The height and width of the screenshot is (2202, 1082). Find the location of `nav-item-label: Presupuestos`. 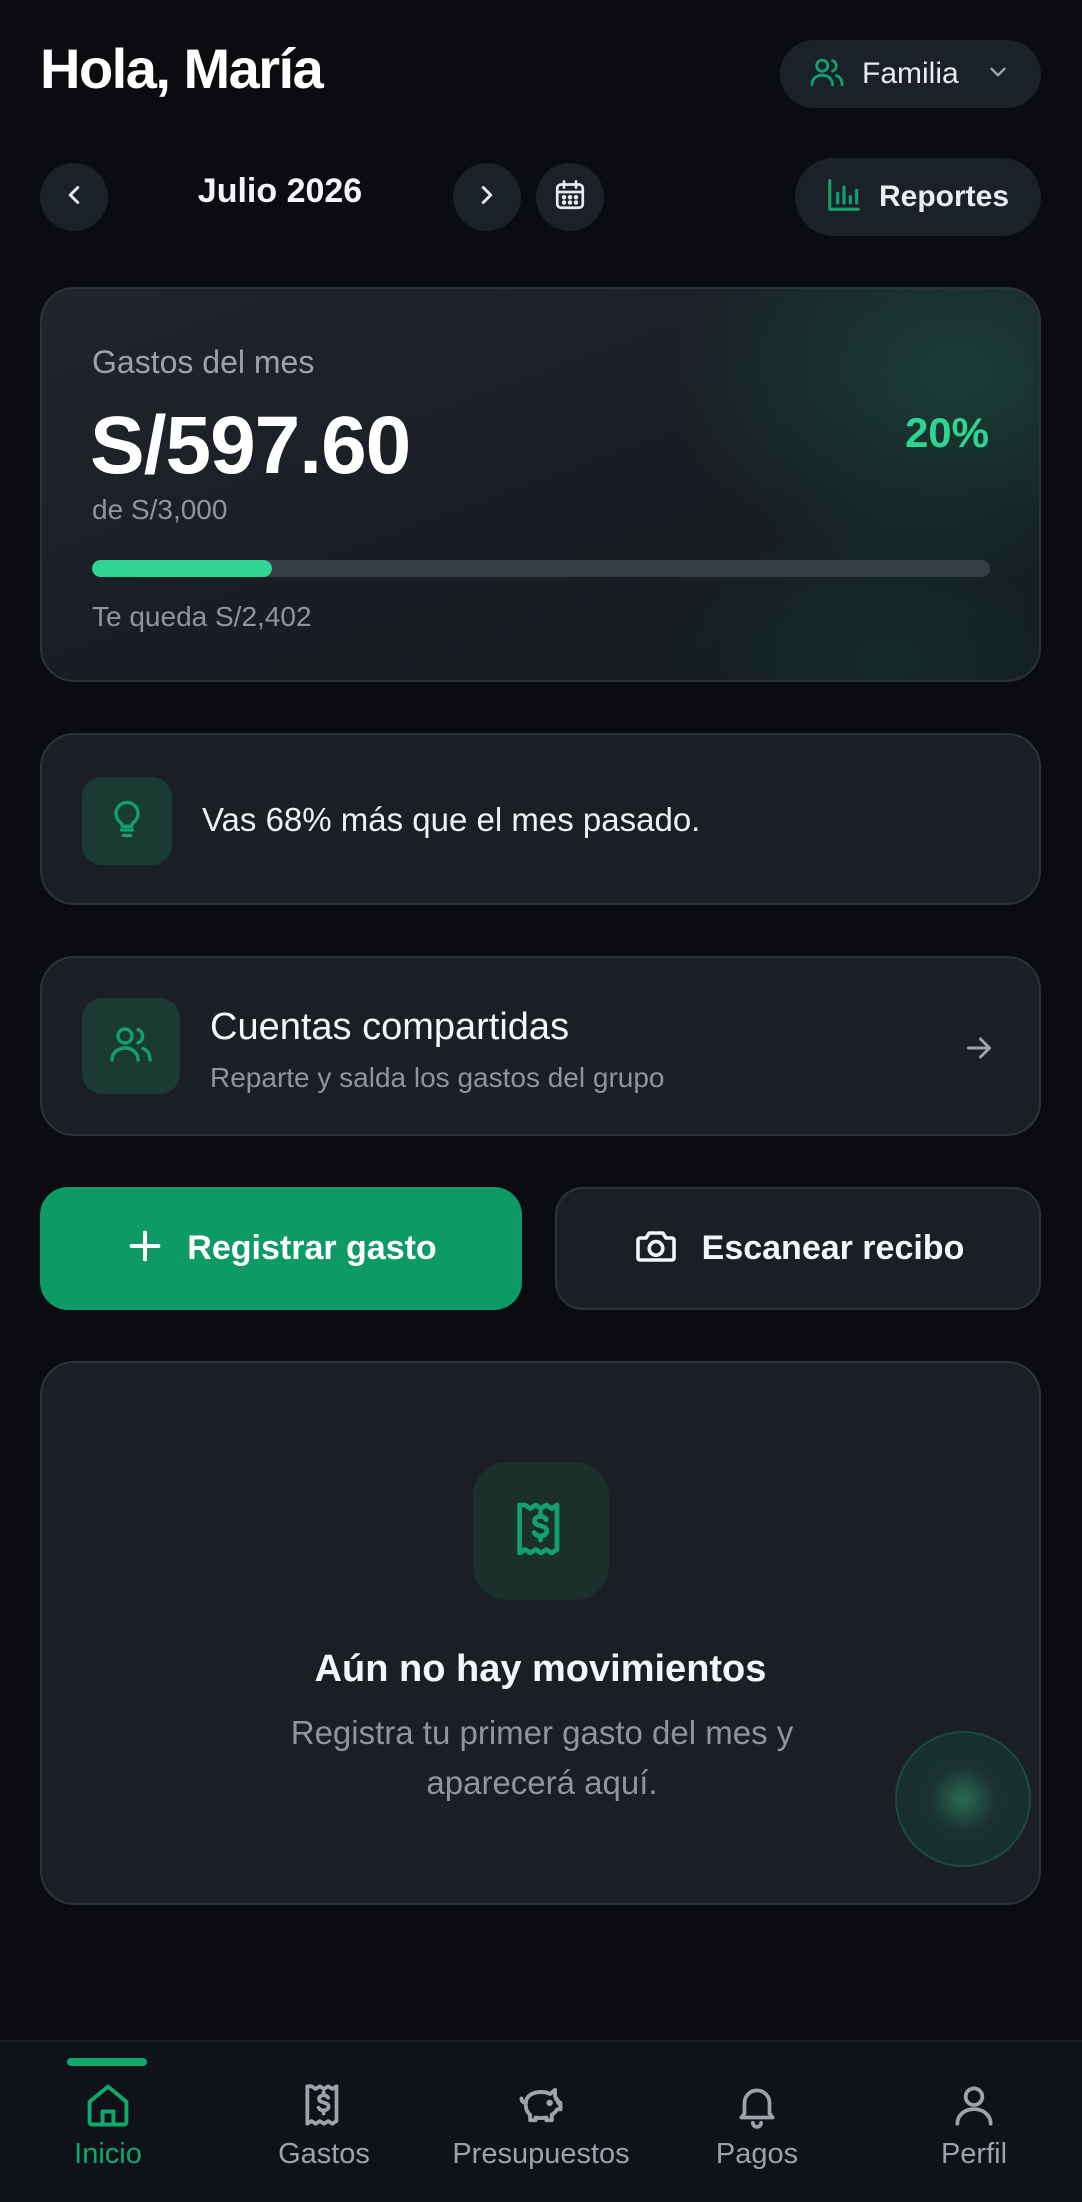

nav-item-label: Presupuestos is located at coordinates (541, 2154).